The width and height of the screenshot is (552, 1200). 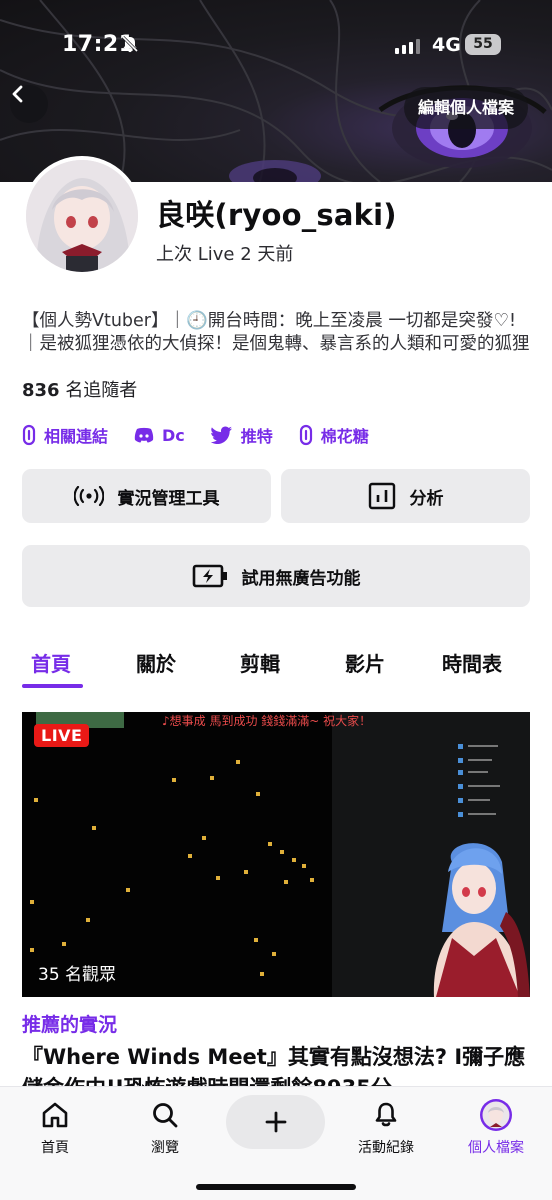 What do you see at coordinates (101, 390) in the screenshot?
I see `followers-label: 名追隨者` at bounding box center [101, 390].